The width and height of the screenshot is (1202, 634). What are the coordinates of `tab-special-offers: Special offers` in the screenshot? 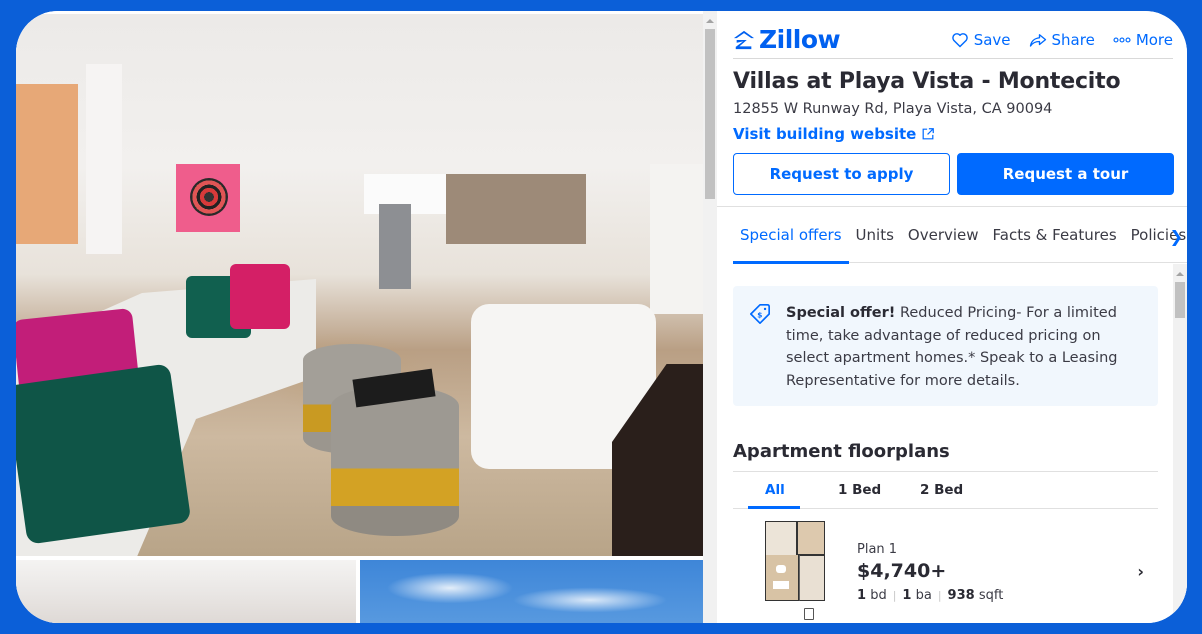 It's located at (791, 235).